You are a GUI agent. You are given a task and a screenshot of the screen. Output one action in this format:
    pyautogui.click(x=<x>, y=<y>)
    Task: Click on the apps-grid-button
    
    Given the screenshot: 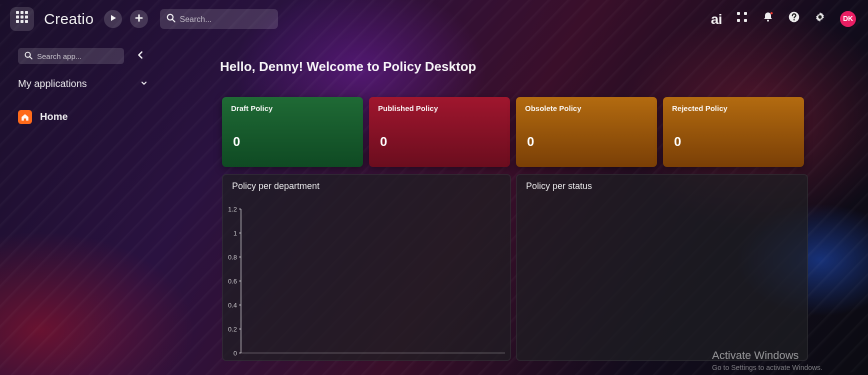 What is the action you would take?
    pyautogui.click(x=22, y=19)
    